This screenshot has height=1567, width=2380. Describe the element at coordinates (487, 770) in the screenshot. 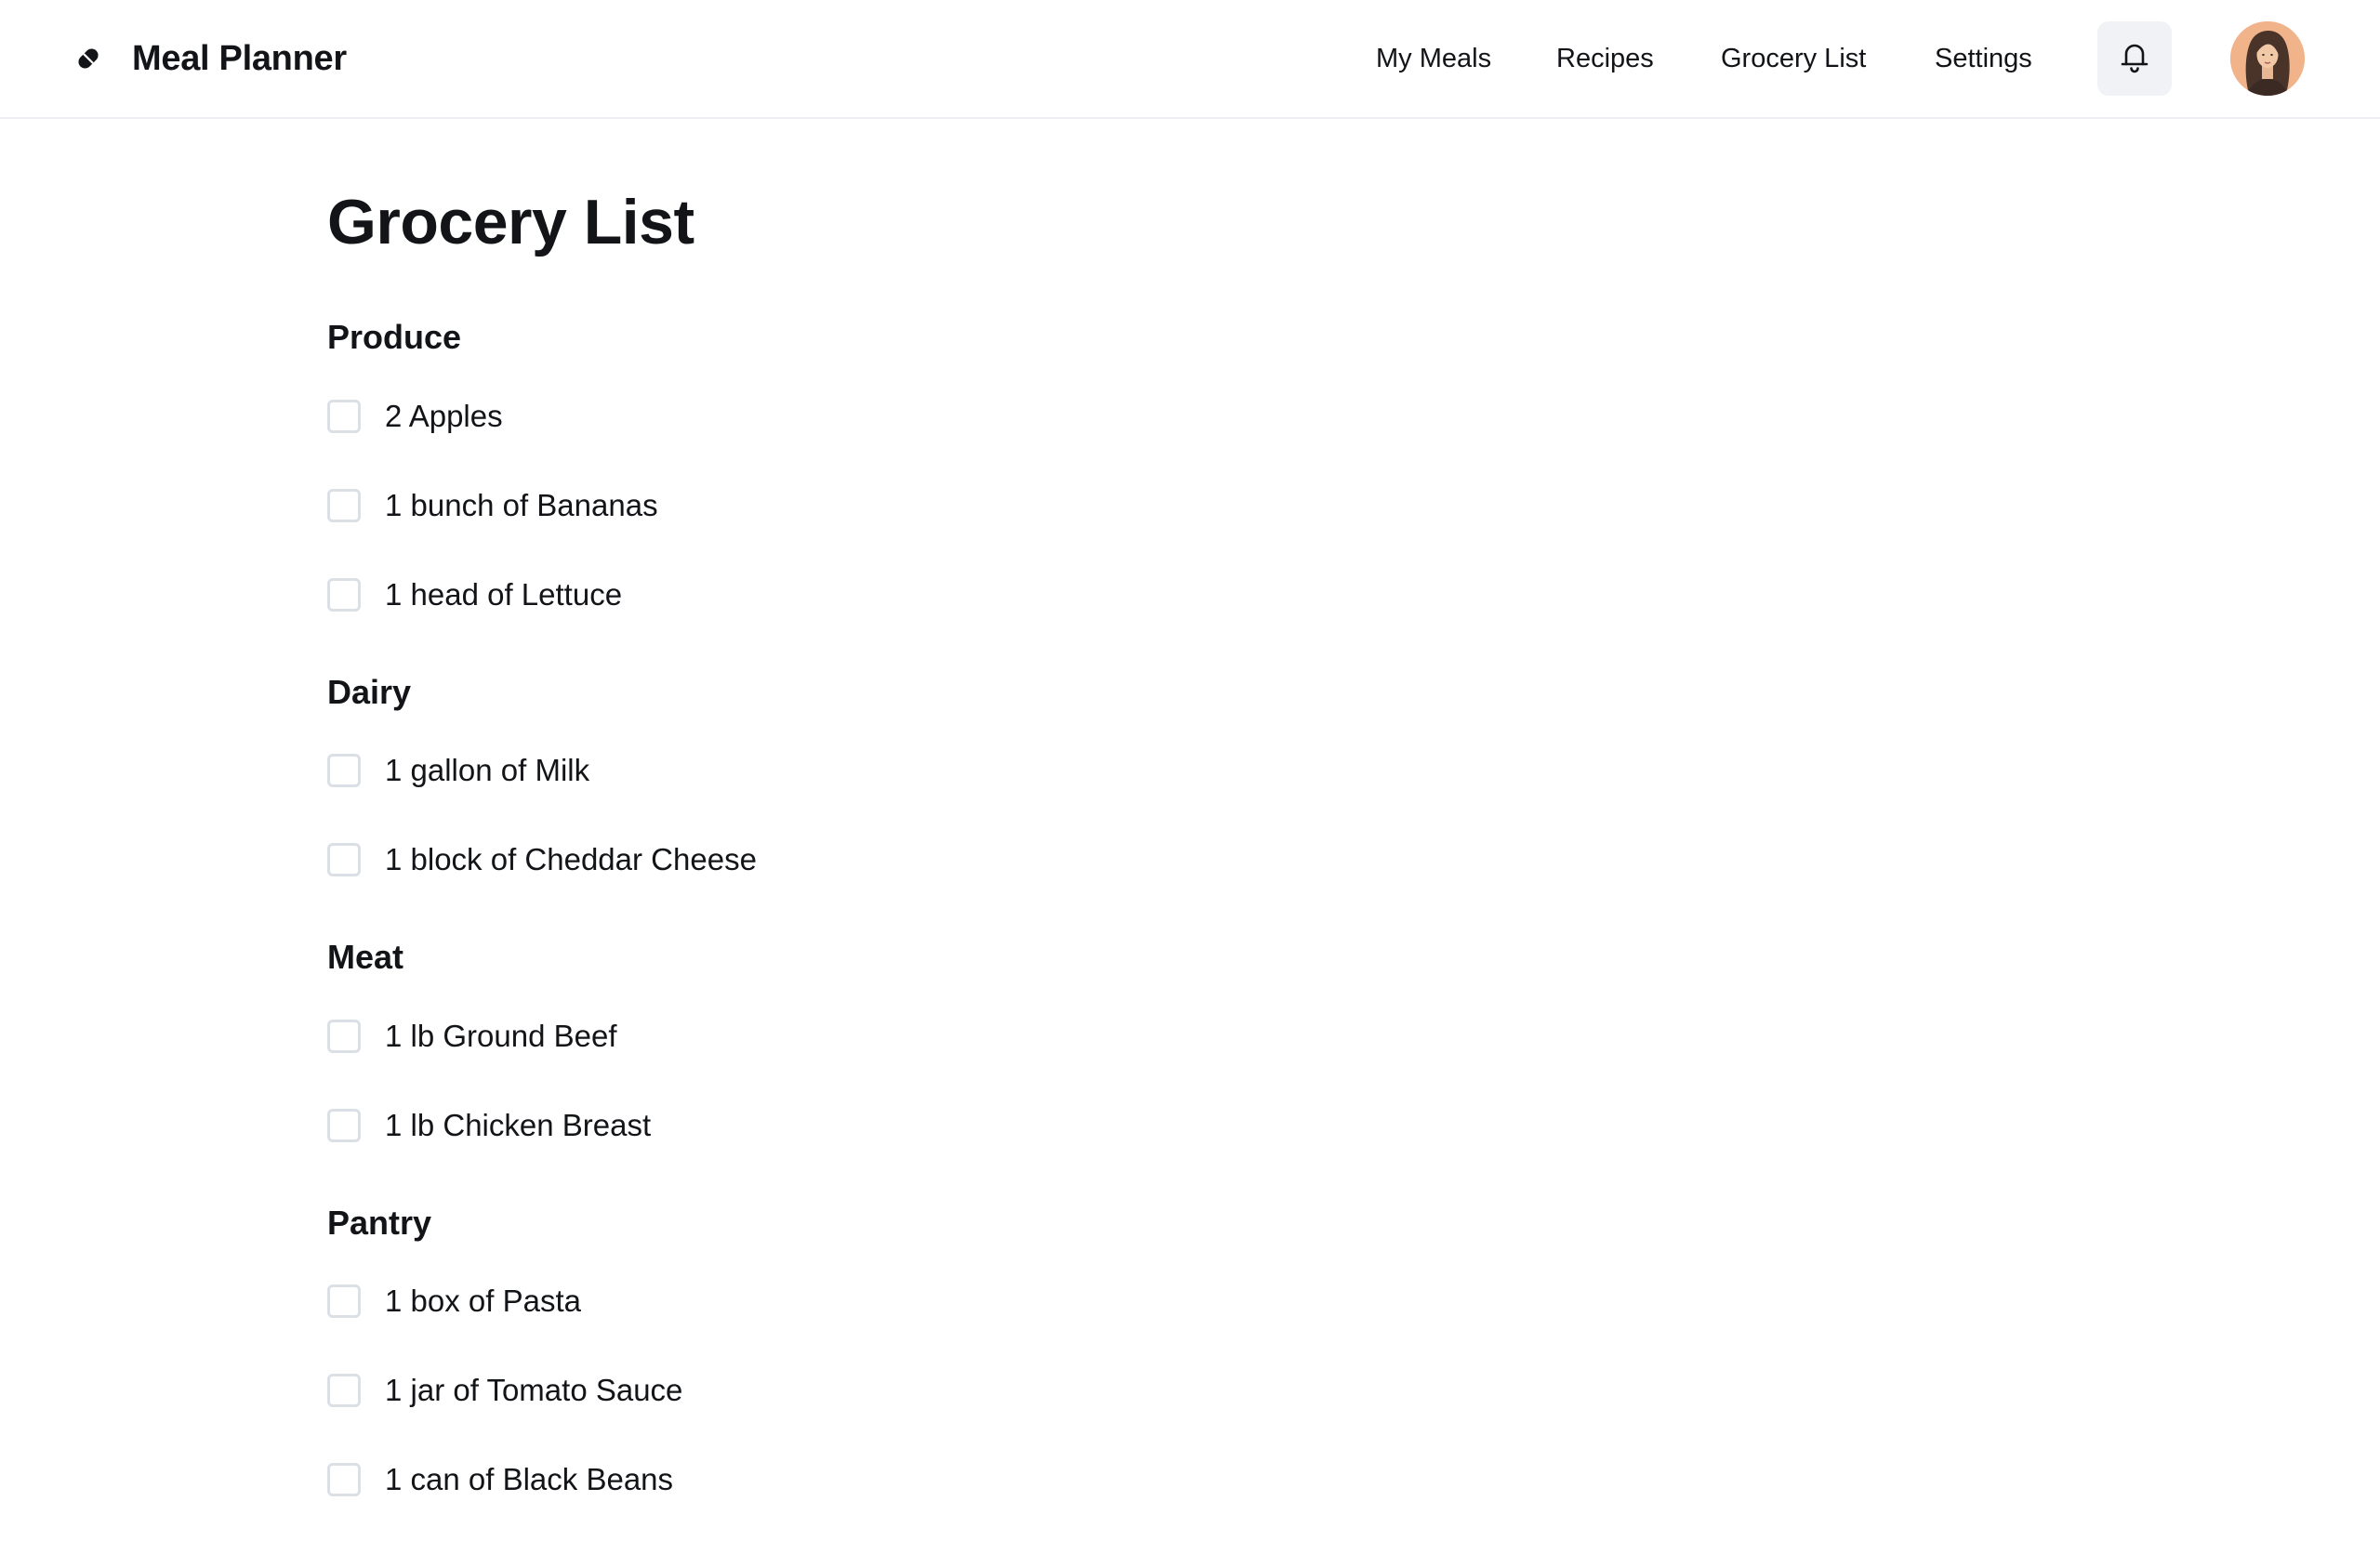

I see `item-label: 1 gallon of Milk` at that location.